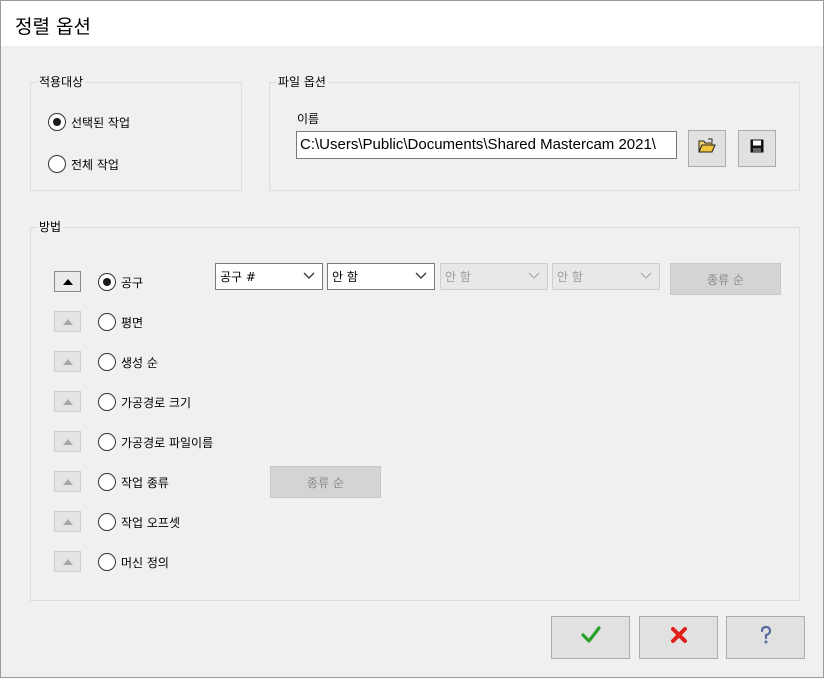 This screenshot has width=824, height=678. I want to click on floppy-disk-icon, so click(757, 148).